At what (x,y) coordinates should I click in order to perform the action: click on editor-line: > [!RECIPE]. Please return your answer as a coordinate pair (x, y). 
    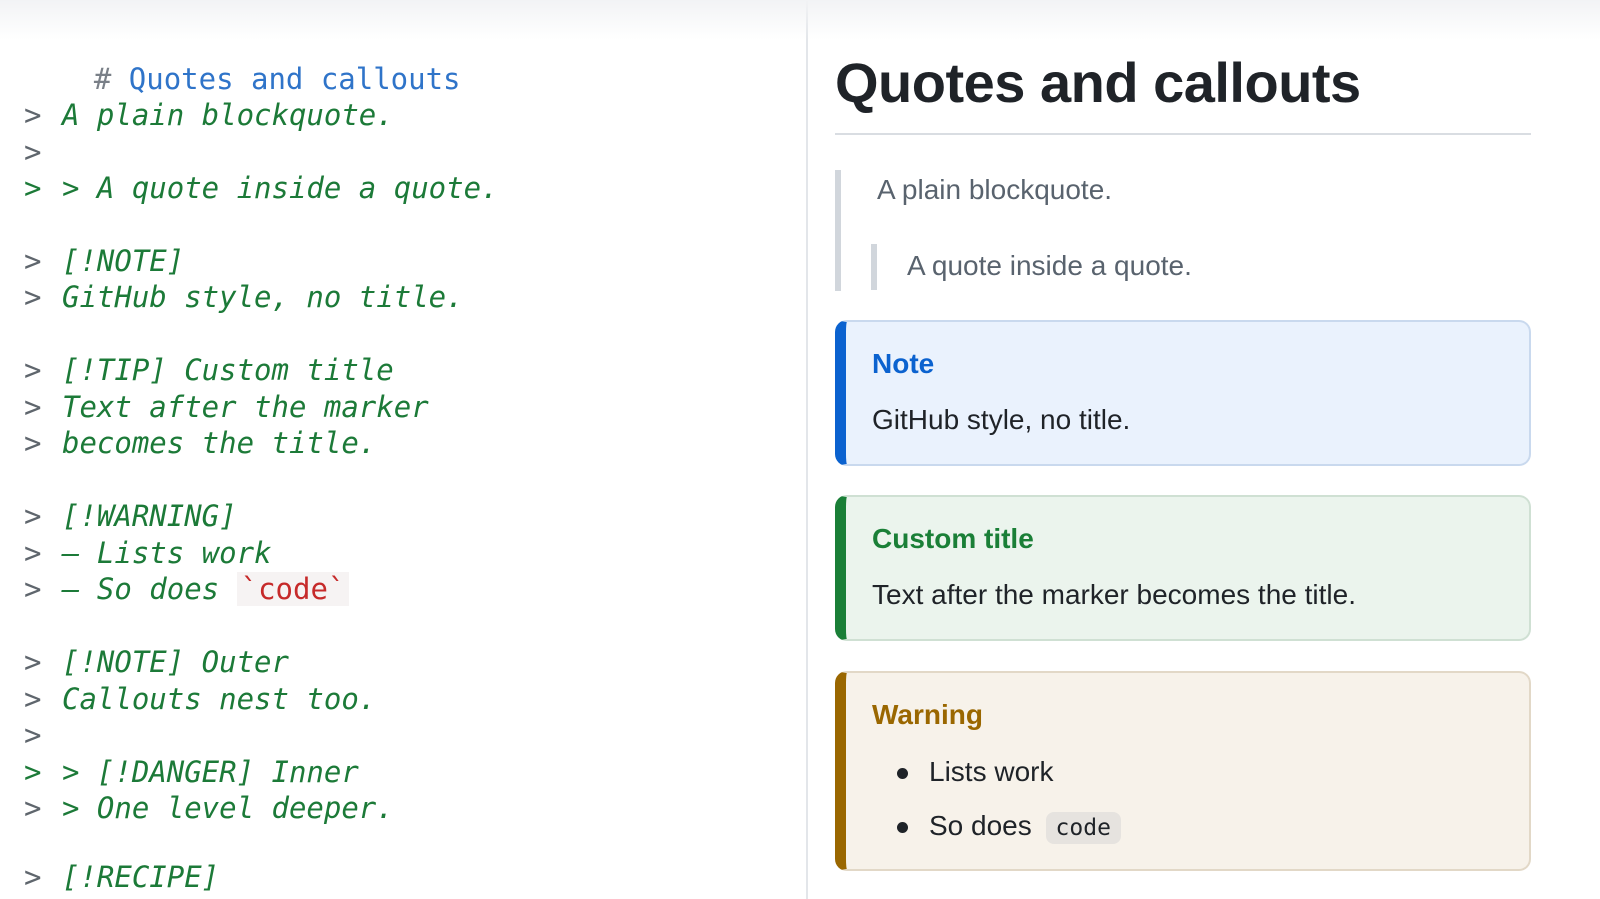
    Looking at the image, I should click on (121, 877).